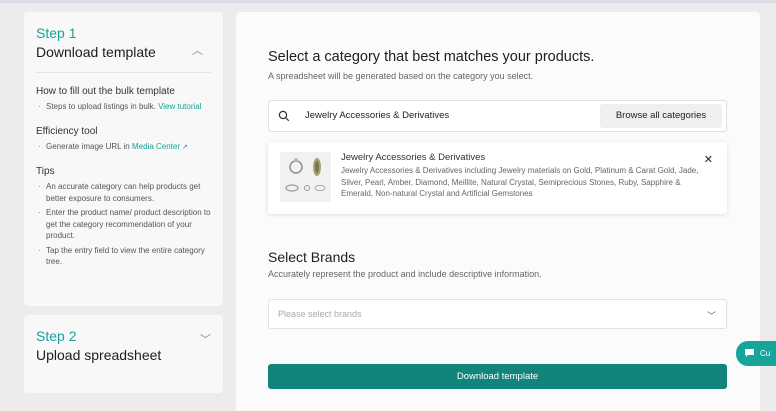 This screenshot has height=411, width=776. I want to click on view-tutorial-link: View tutorial, so click(179, 106).